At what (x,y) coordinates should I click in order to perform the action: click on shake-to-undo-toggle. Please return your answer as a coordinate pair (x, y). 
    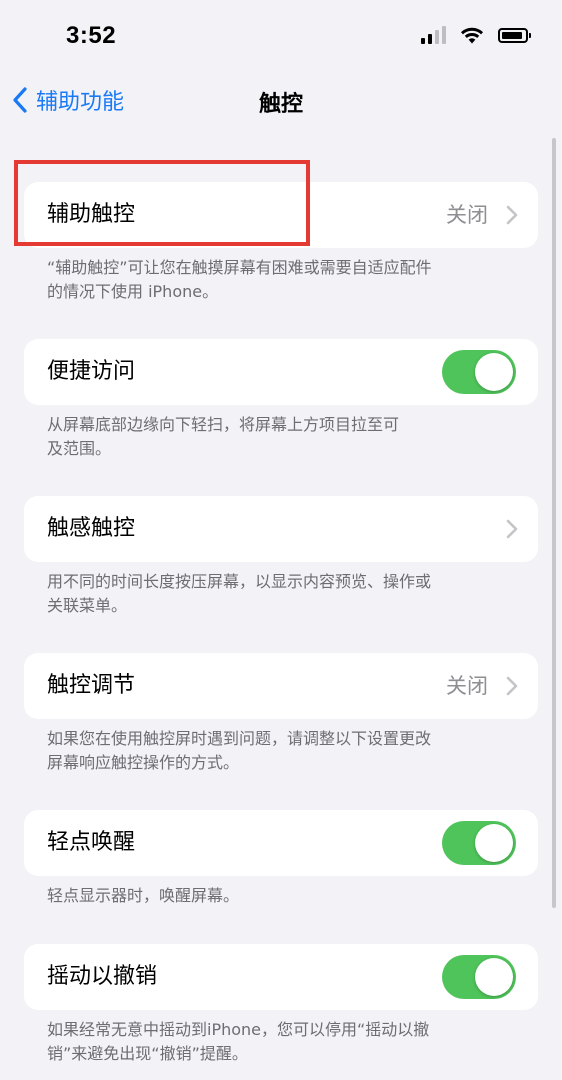
    Looking at the image, I should click on (479, 977).